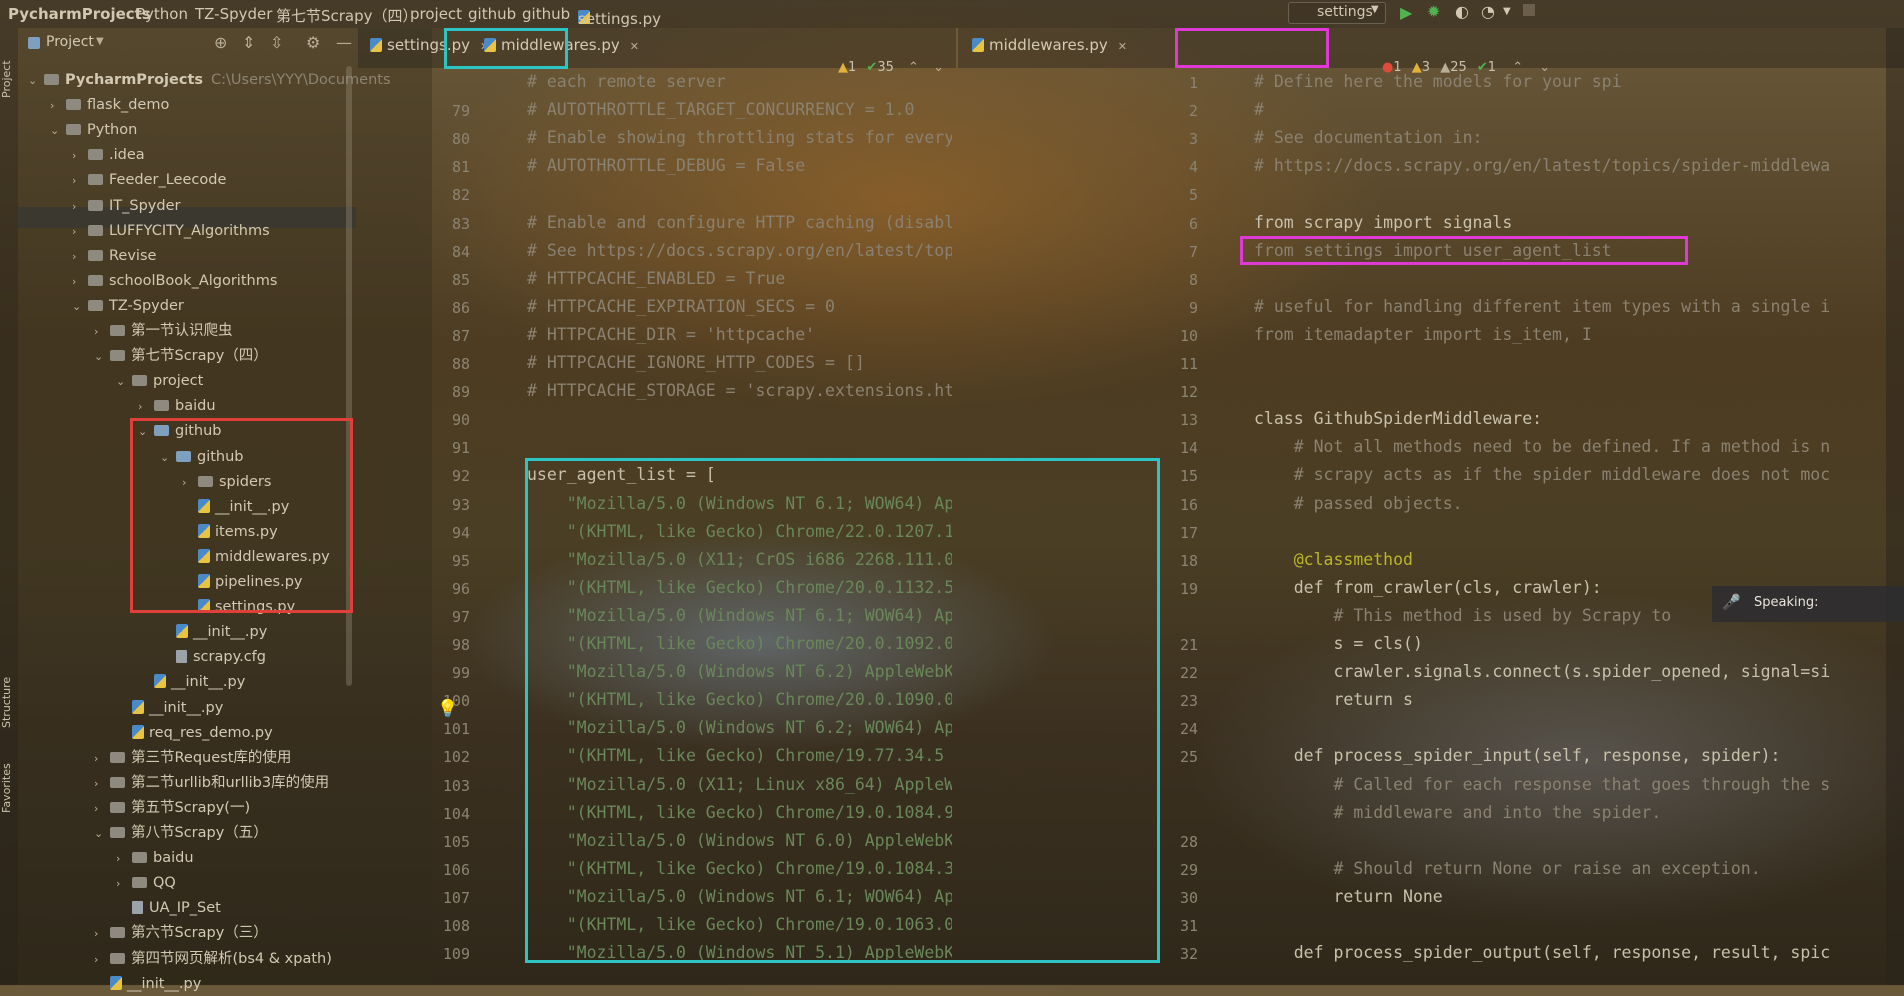 This screenshot has height=996, width=1904. What do you see at coordinates (1529, 10) in the screenshot?
I see `stop-icon` at bounding box center [1529, 10].